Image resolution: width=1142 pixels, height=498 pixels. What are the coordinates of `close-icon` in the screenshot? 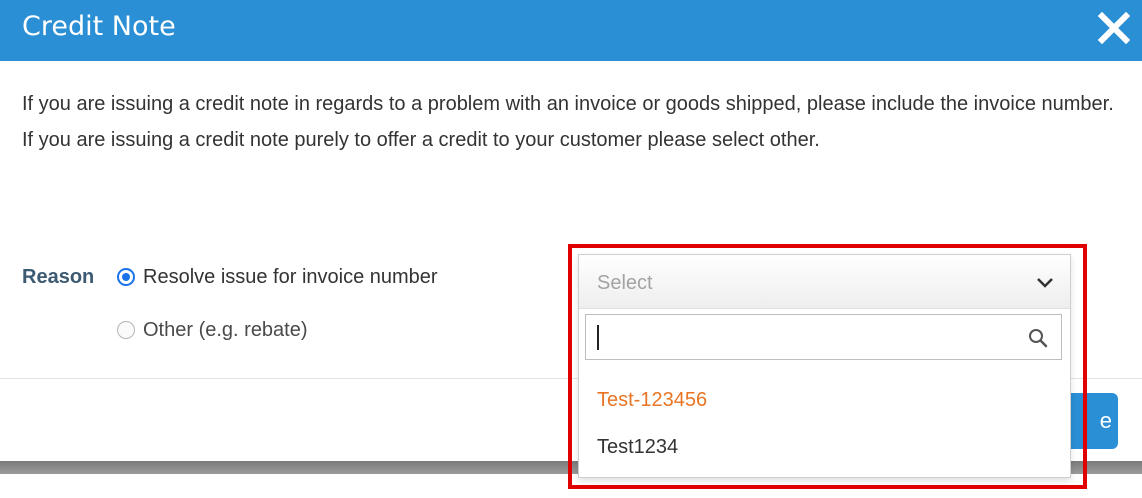 It's located at (1114, 28).